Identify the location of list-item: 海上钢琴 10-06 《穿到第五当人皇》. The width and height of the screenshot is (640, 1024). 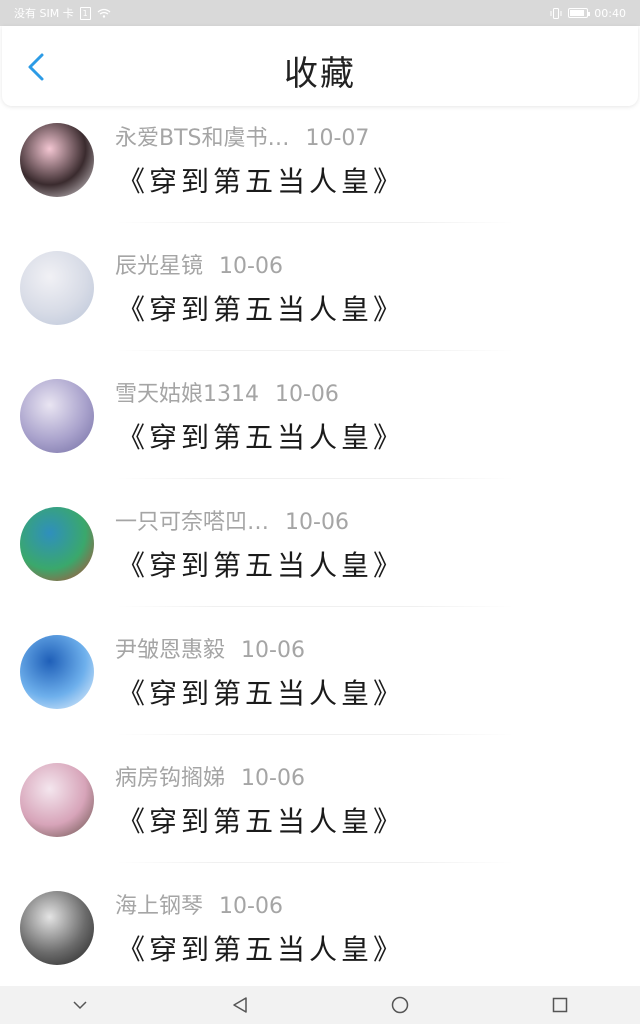
(320, 940).